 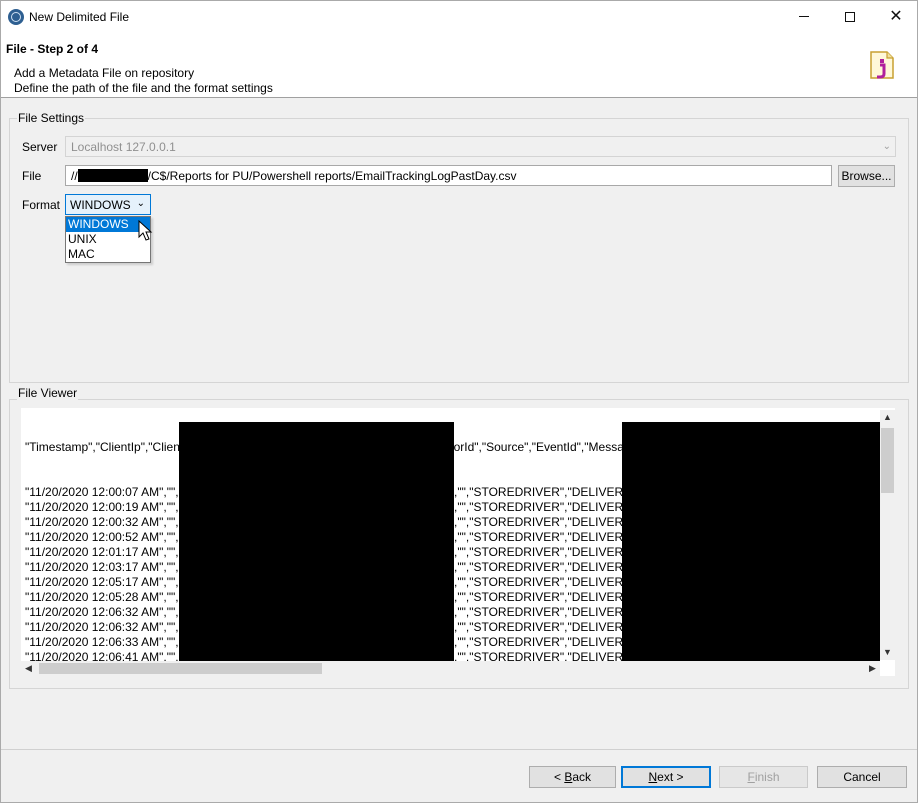 I want to click on format-label: Format, so click(x=41, y=205).